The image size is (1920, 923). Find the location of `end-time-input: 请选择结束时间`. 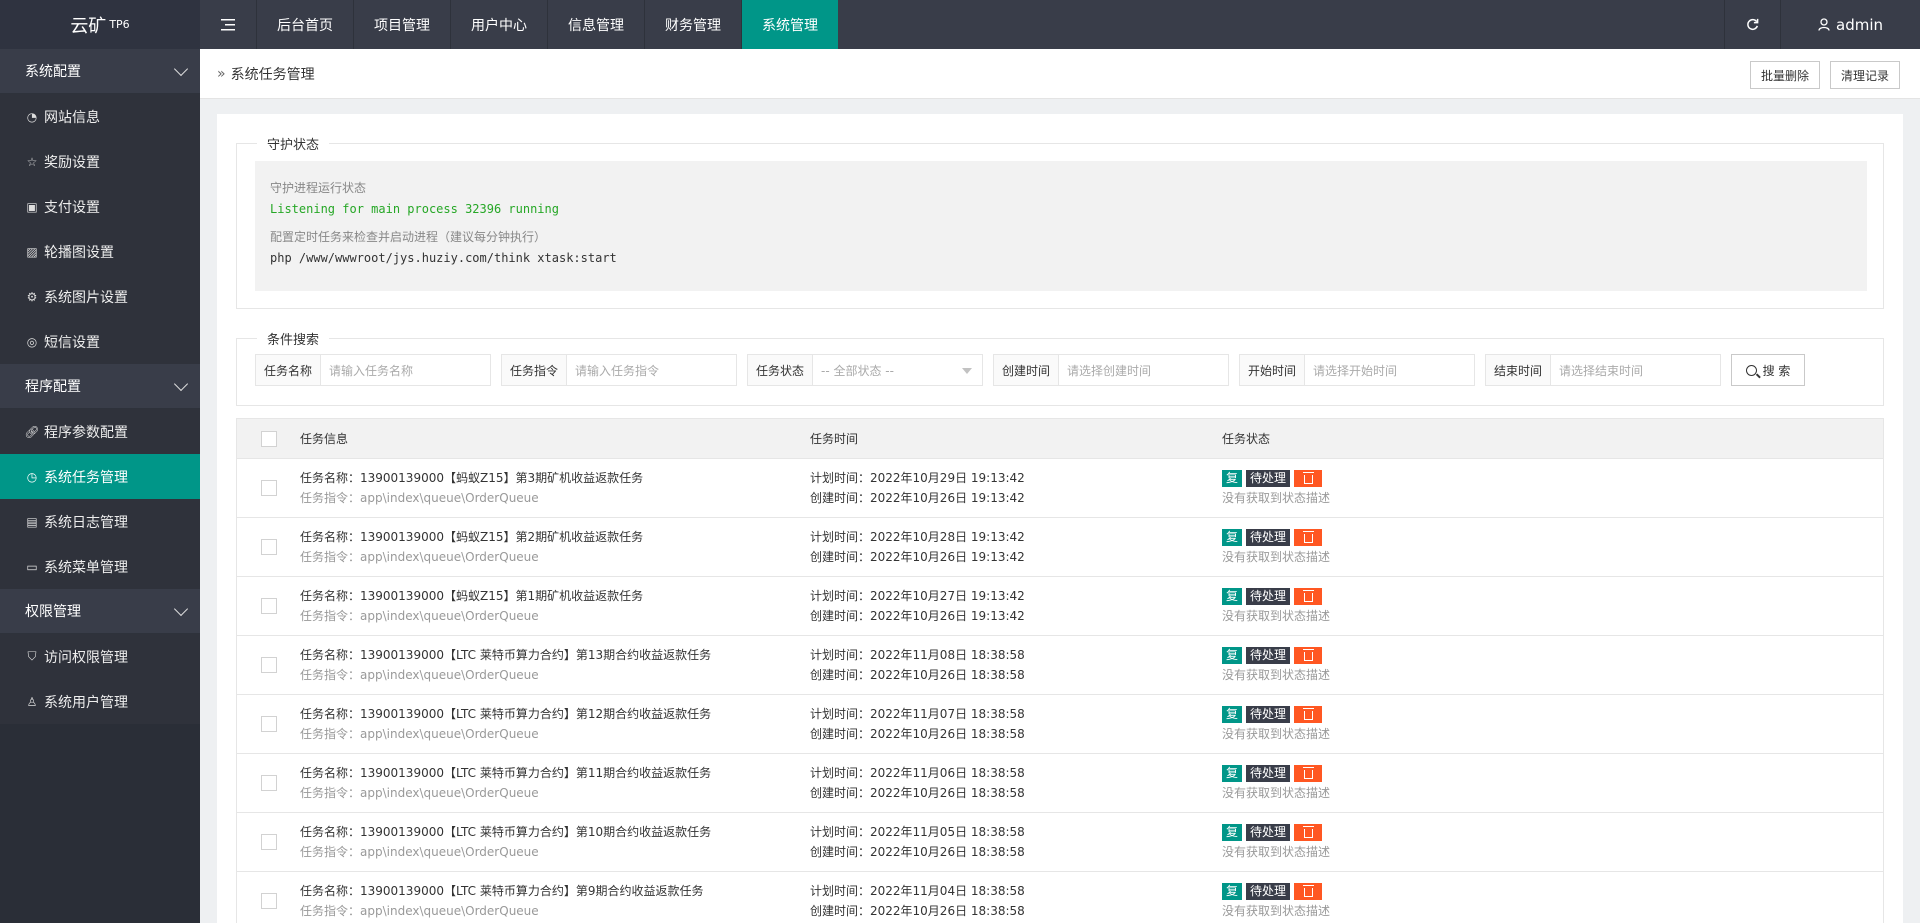

end-time-input: 请选择结束时间 is located at coordinates (1635, 370).